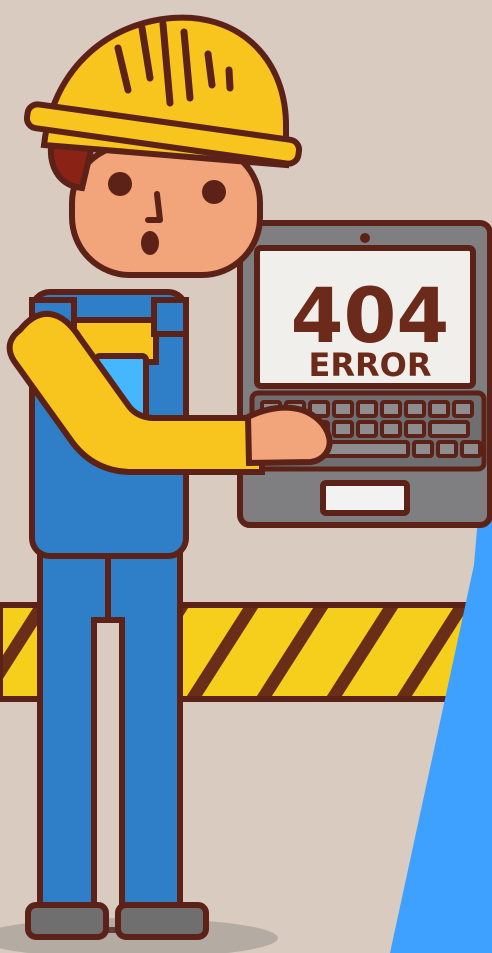 This screenshot has width=492, height=953. What do you see at coordinates (365, 498) in the screenshot?
I see `laptop-trackpad` at bounding box center [365, 498].